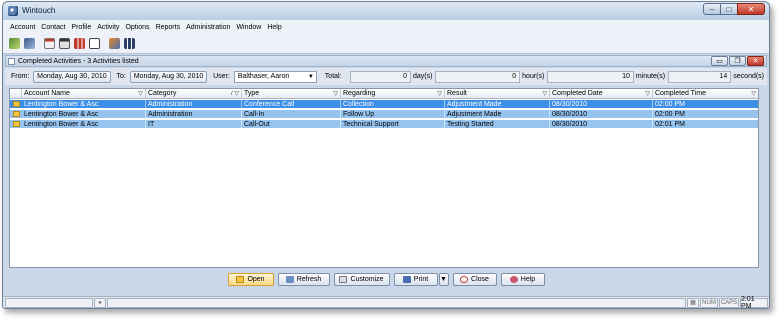 The height and width of the screenshot is (322, 781). I want to click on column-header-account-name: Account Name ▽, so click(84, 94).